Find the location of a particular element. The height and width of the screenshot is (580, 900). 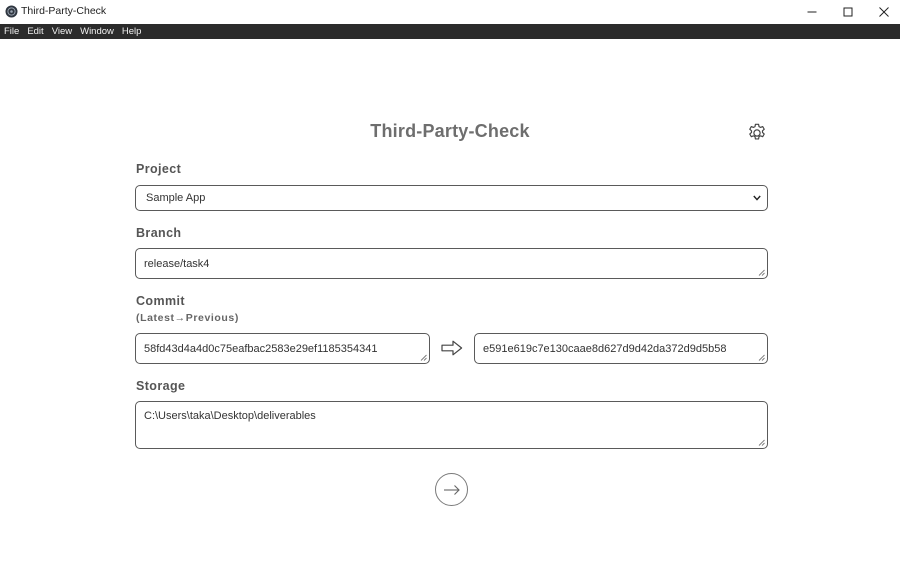

app-logo-icon is located at coordinates (11, 11).